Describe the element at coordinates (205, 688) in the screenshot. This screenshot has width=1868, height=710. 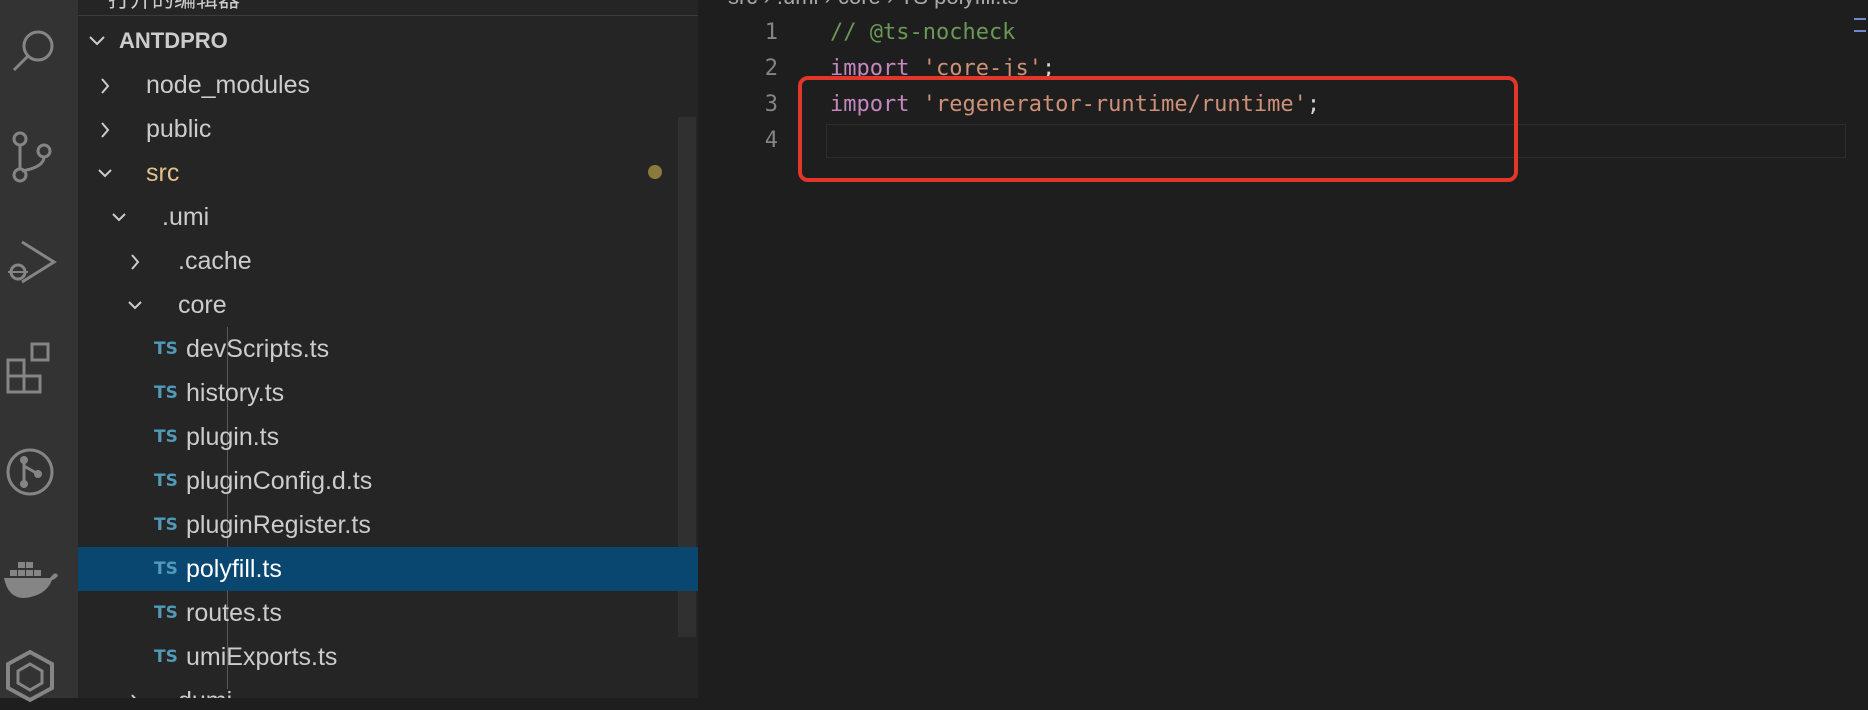
I see `tree-item-label: dumi` at that location.